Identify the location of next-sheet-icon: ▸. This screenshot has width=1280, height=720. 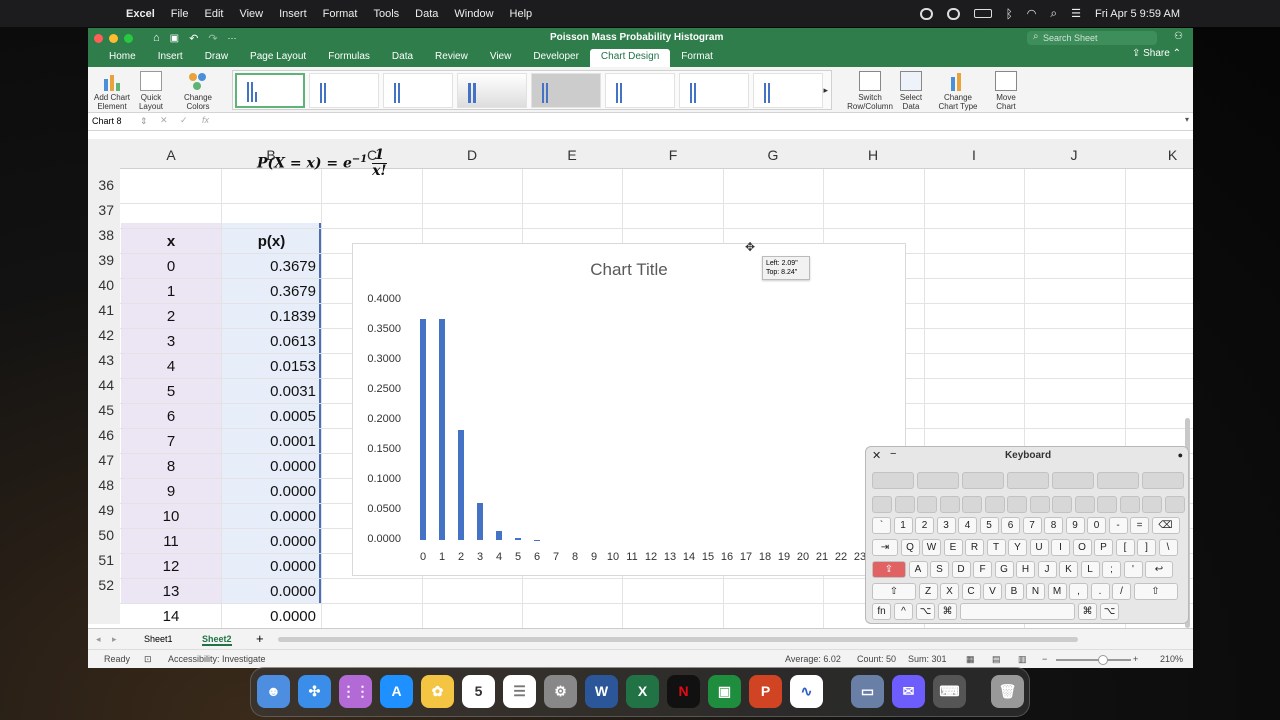
(114, 639).